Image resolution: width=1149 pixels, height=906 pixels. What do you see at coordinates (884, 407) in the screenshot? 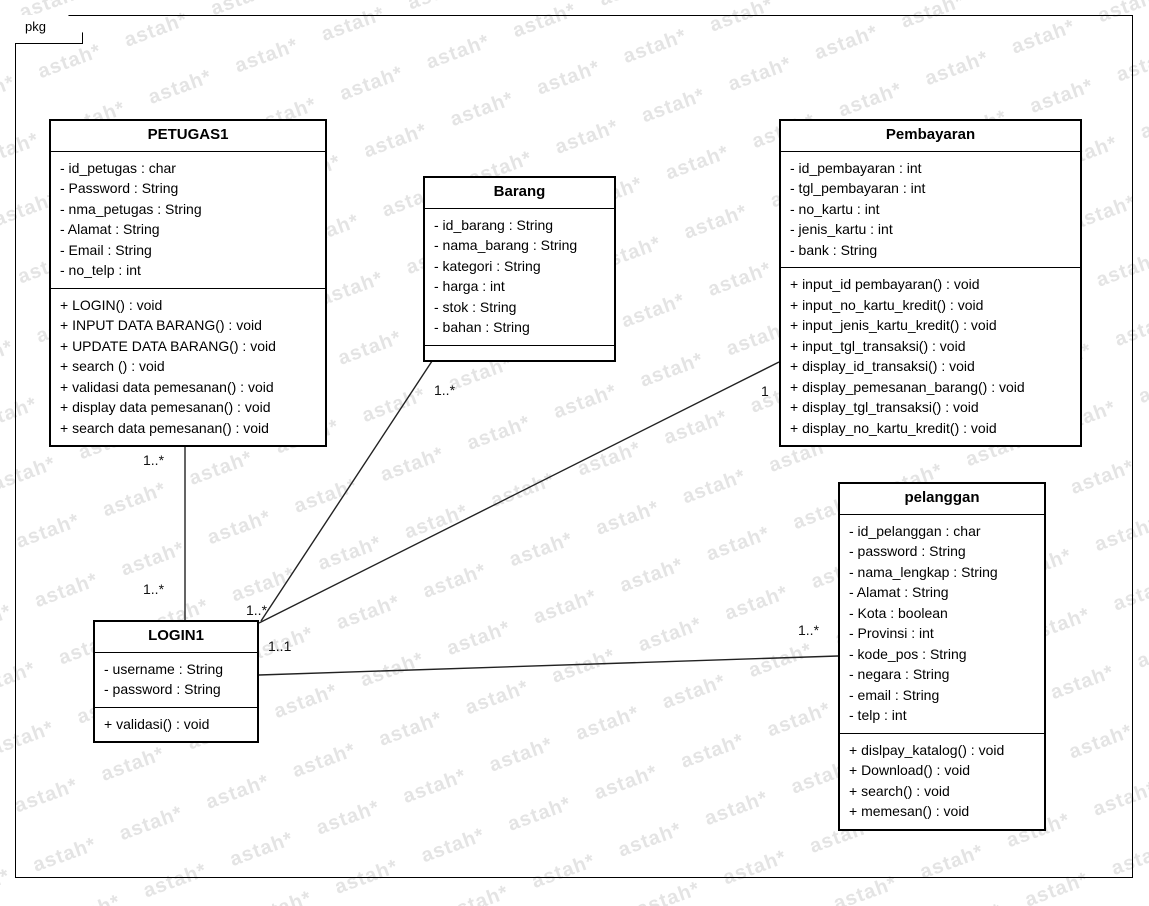
I see `operation-row: + display_tgl_transaksi() : void` at bounding box center [884, 407].